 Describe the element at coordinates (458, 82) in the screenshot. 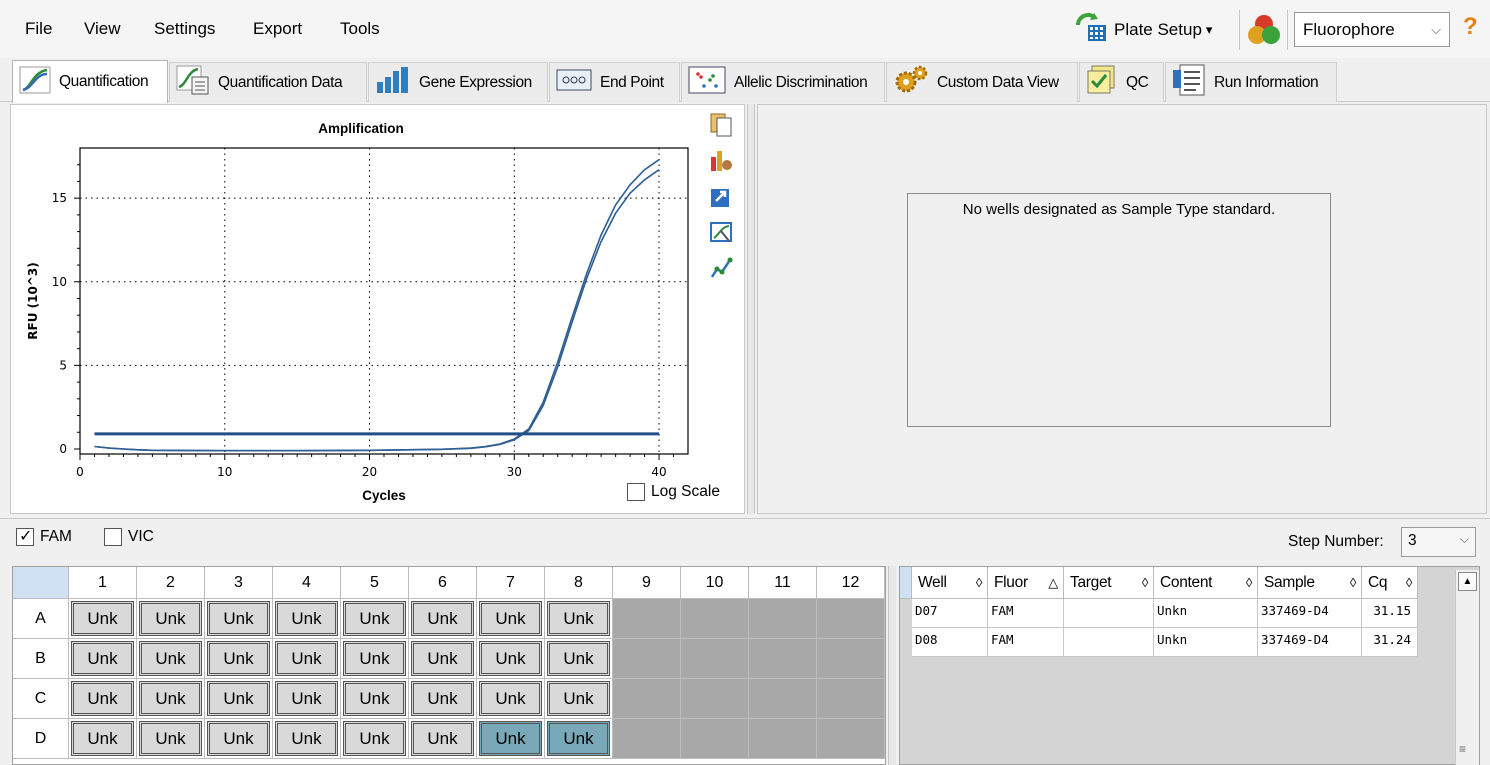

I see `tab-gene-expression: Gene Expression` at that location.